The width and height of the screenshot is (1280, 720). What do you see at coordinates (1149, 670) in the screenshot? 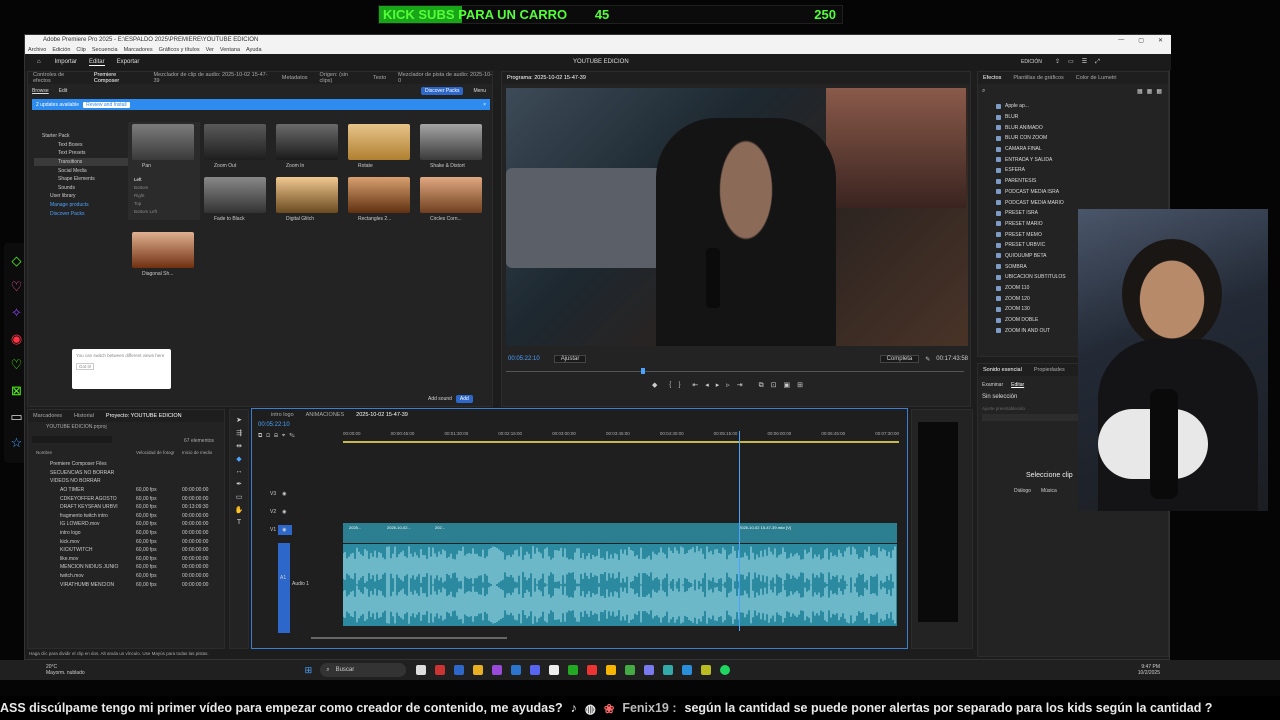
I see `taskbar-clock: 9:47 PM 10/2/2025` at bounding box center [1149, 670].